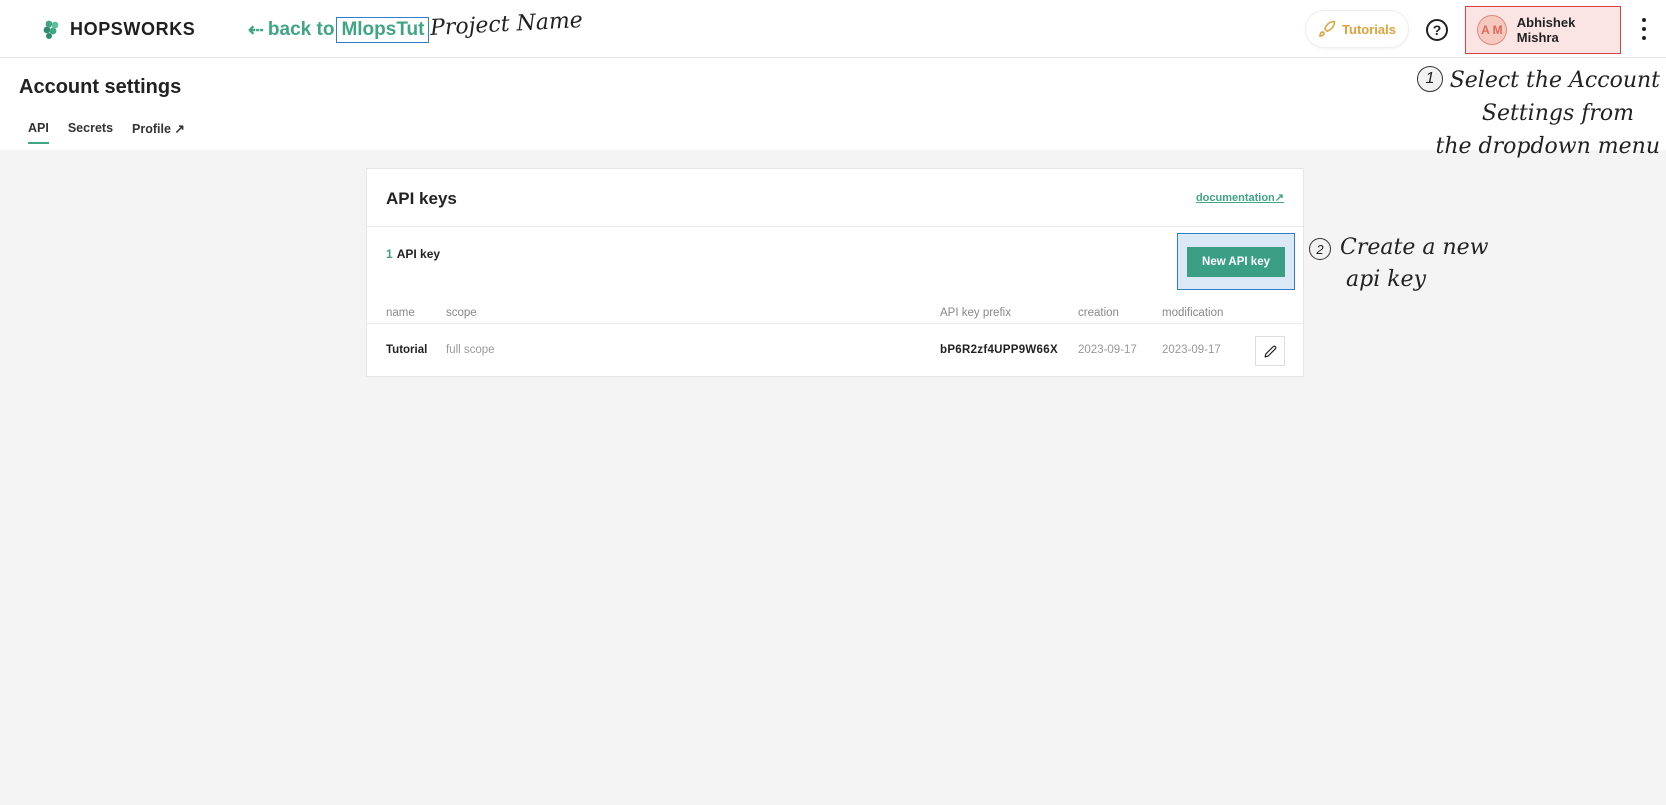 The width and height of the screenshot is (1666, 805). Describe the element at coordinates (1548, 146) in the screenshot. I see `step-1-line: the dropdown menu` at that location.